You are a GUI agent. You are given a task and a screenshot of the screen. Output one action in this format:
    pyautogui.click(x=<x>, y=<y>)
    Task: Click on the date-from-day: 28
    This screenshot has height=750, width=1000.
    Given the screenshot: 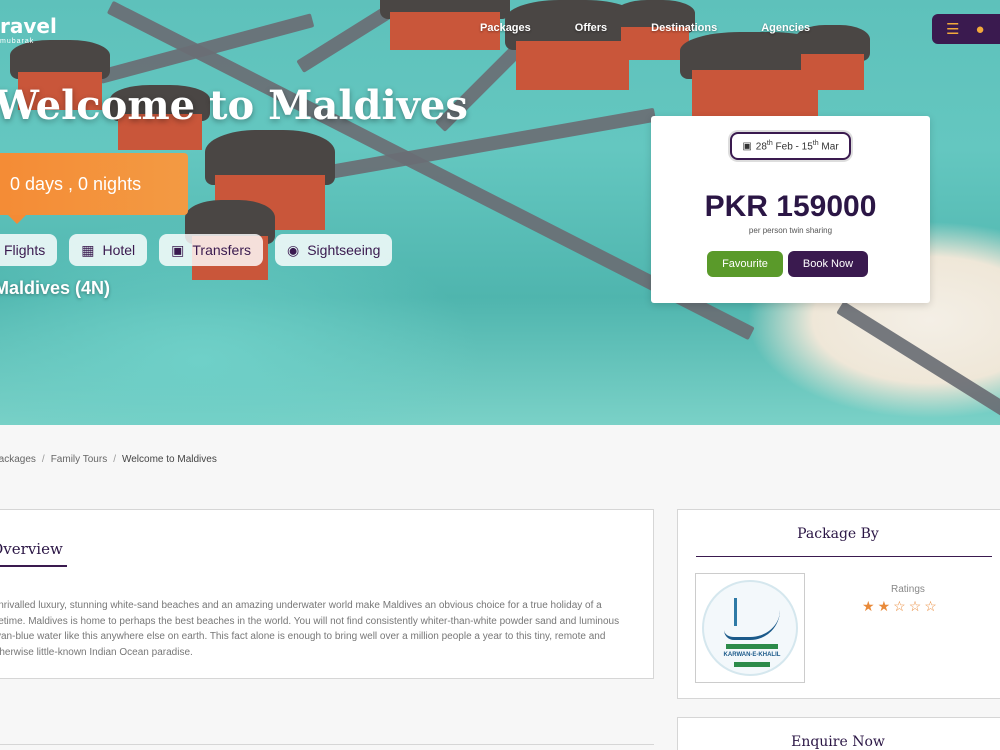 What is the action you would take?
    pyautogui.click(x=761, y=147)
    